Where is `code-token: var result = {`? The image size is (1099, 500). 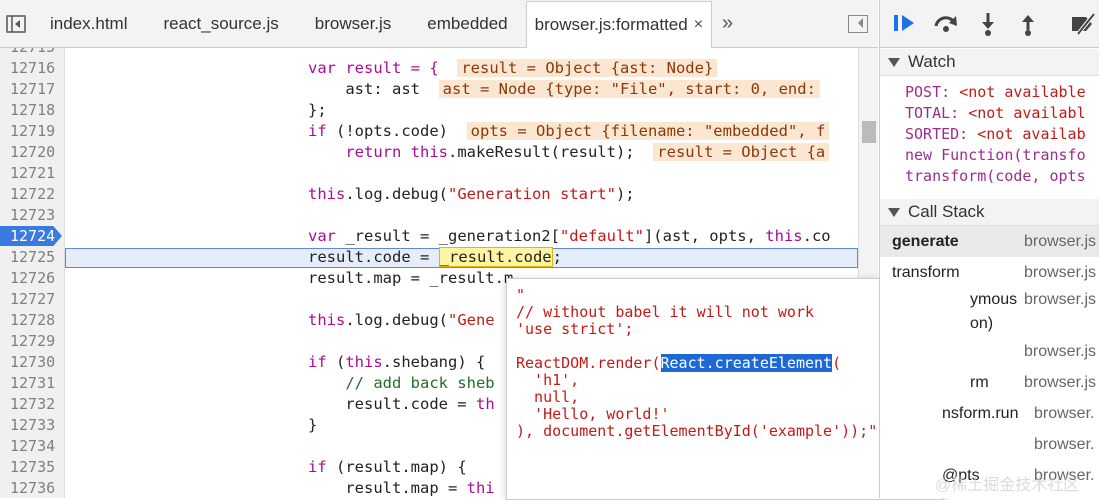 code-token: var result = { is located at coordinates (373, 68).